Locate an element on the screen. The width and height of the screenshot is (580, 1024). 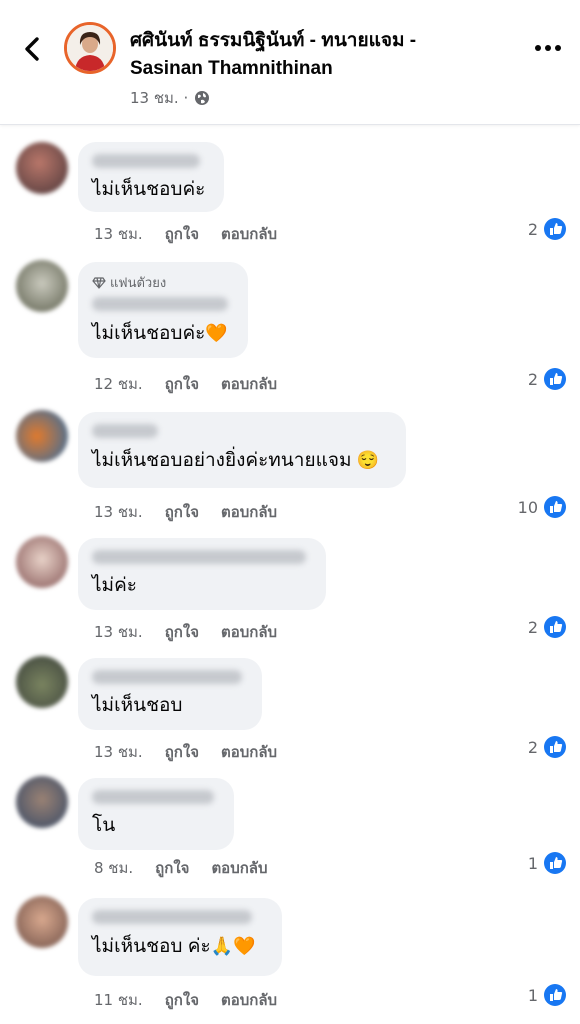
comment-actions: 11 ชม. ถูกใจ ตอบกลับ is located at coordinates (185, 1000).